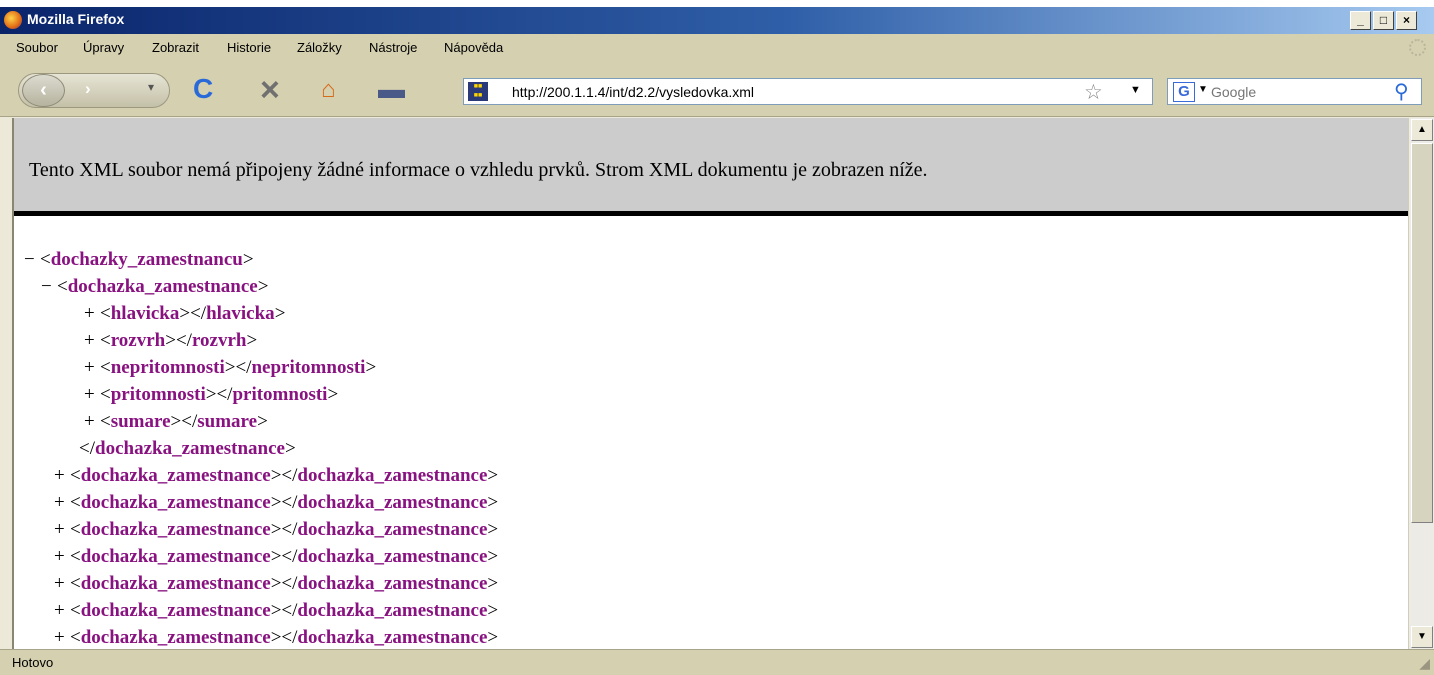 This screenshot has width=1434, height=675. I want to click on minimize-button: _, so click(1360, 20).